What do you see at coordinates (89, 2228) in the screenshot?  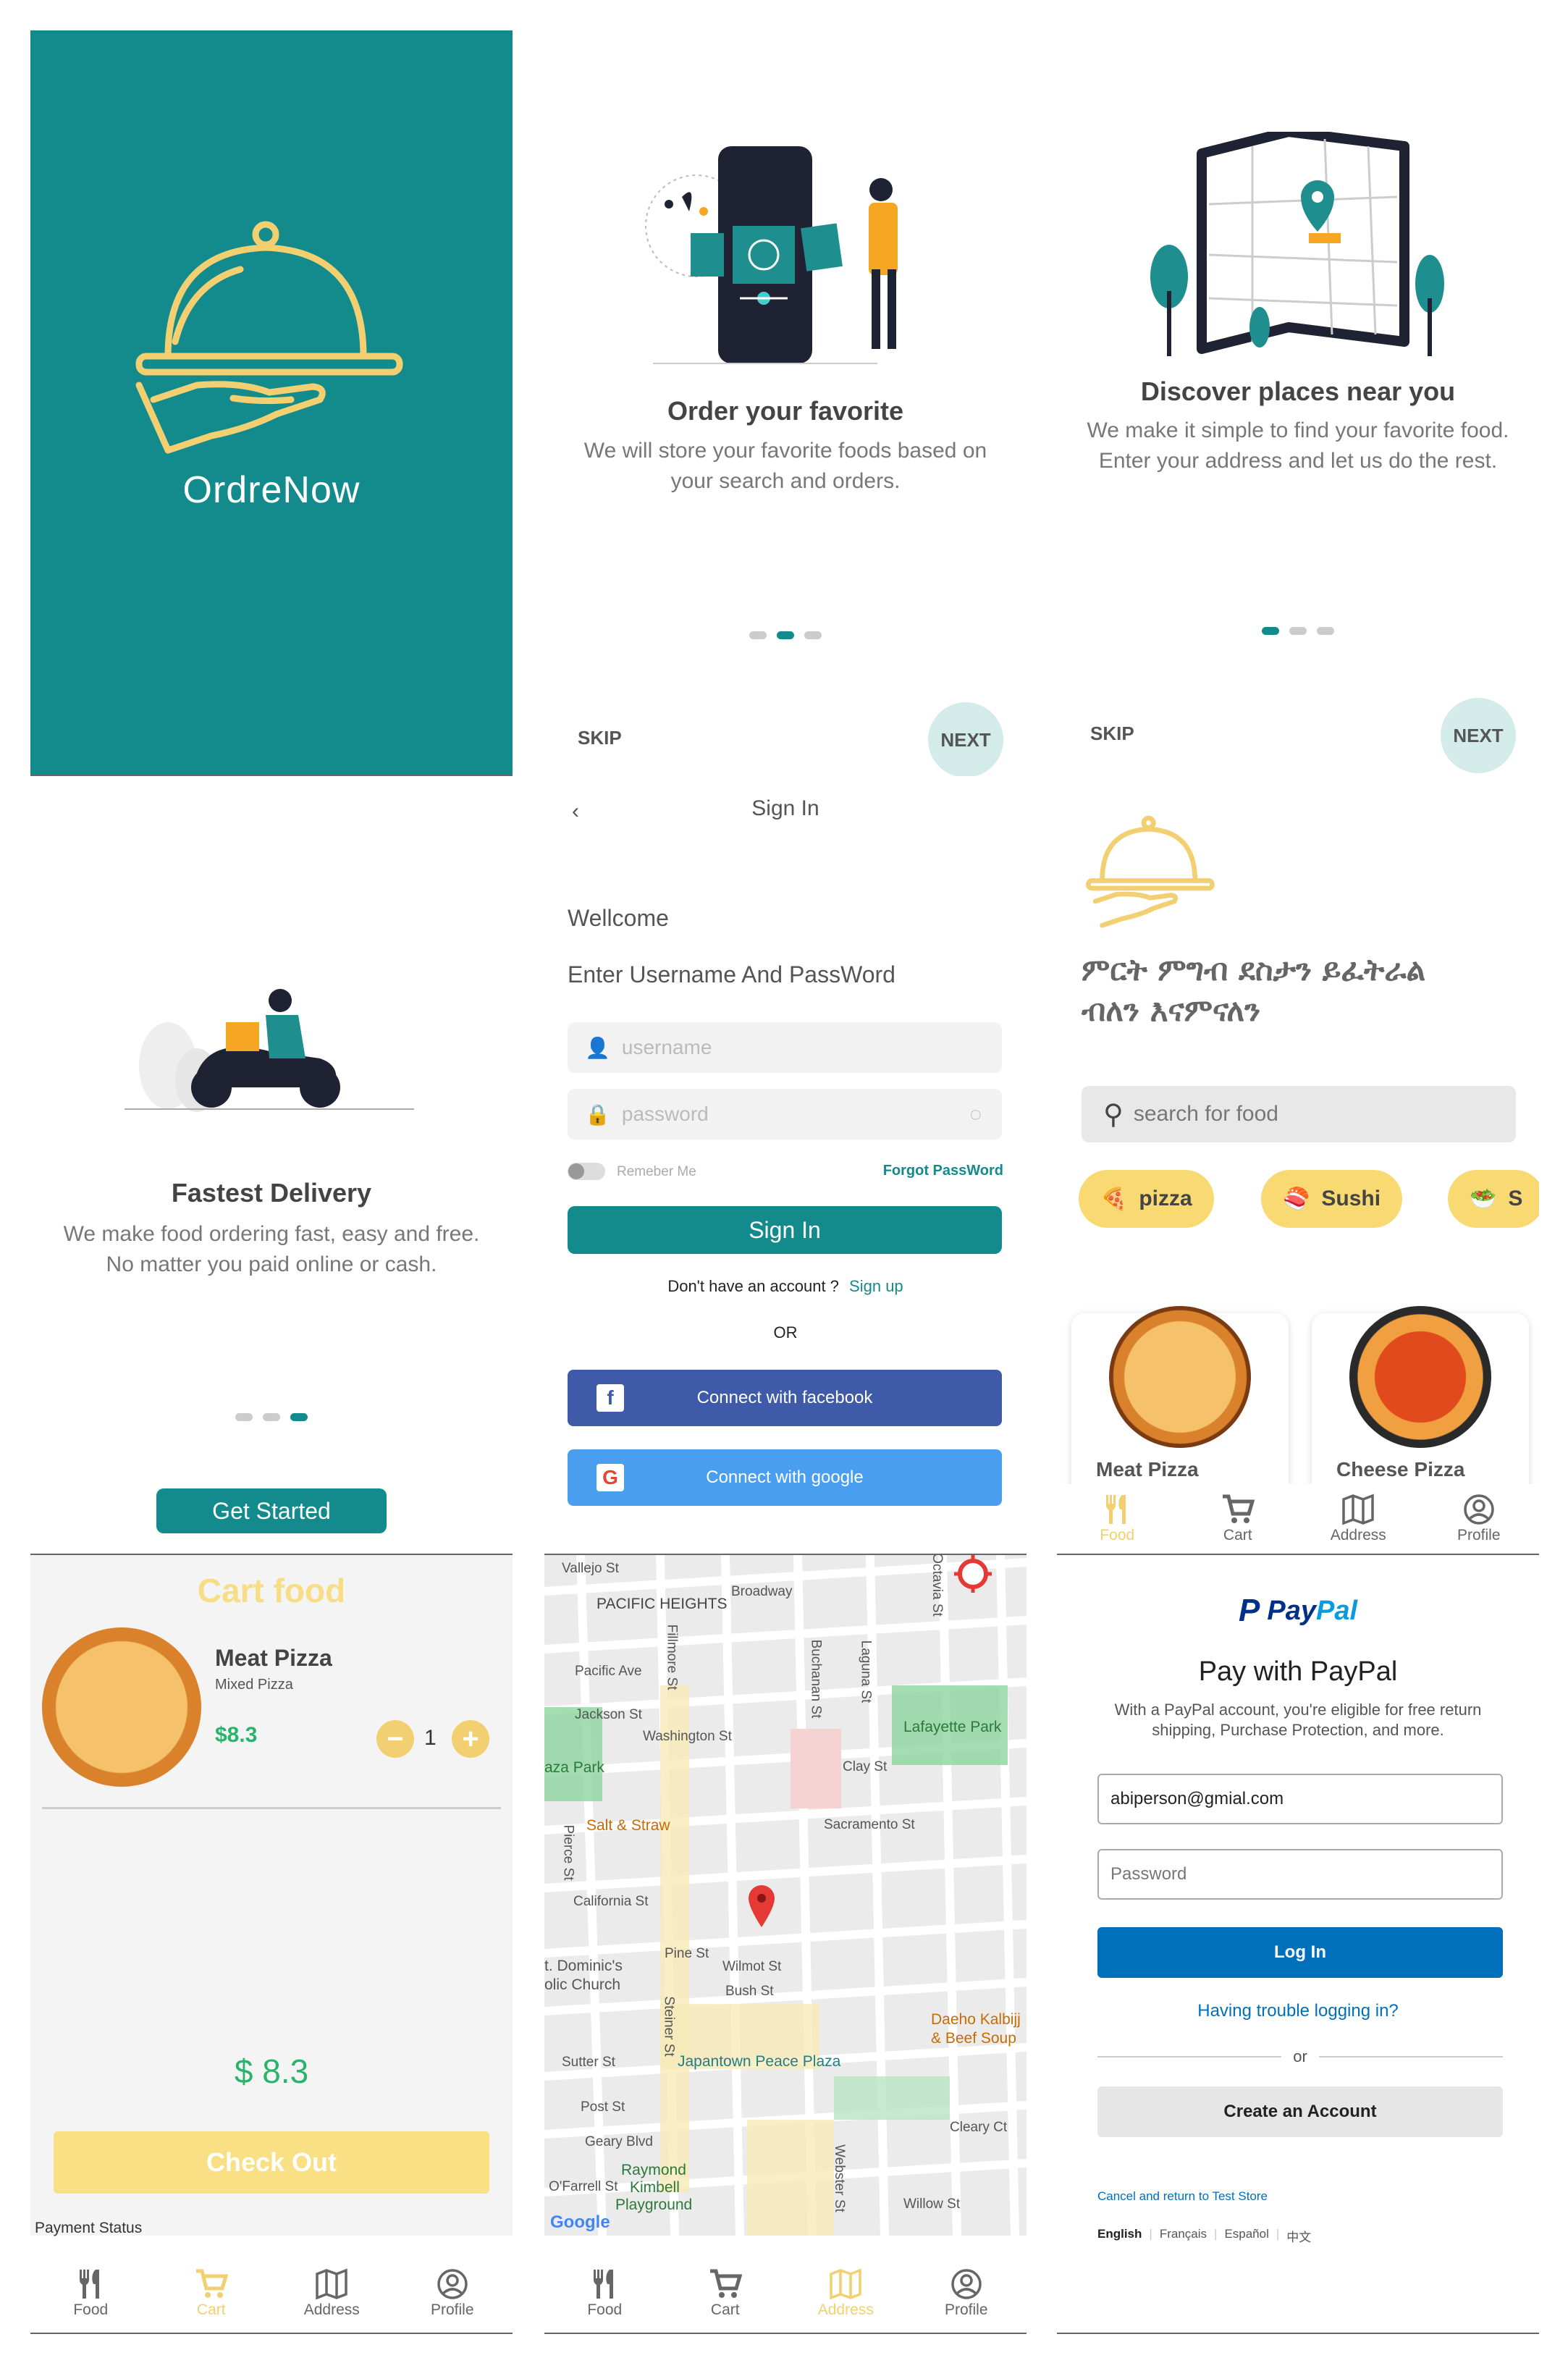 I see `payment-status: Payment Status` at bounding box center [89, 2228].